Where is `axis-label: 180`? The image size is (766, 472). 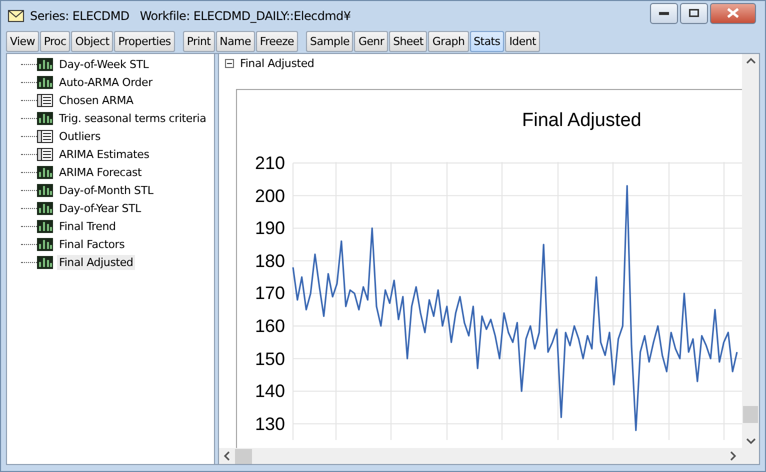 axis-label: 180 is located at coordinates (270, 260).